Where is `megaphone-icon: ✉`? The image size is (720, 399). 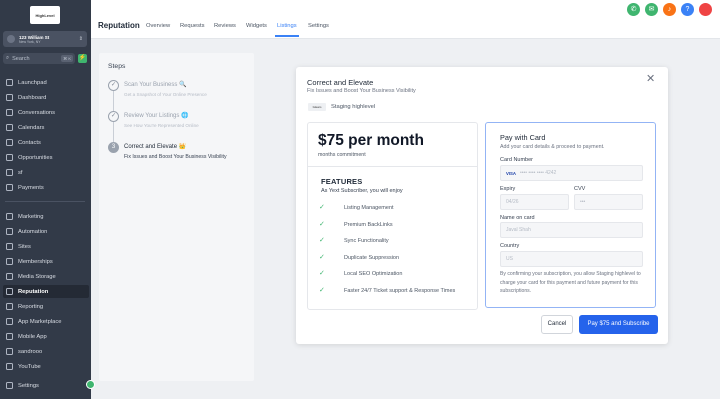
megaphone-icon: ✉ is located at coordinates (651, 9).